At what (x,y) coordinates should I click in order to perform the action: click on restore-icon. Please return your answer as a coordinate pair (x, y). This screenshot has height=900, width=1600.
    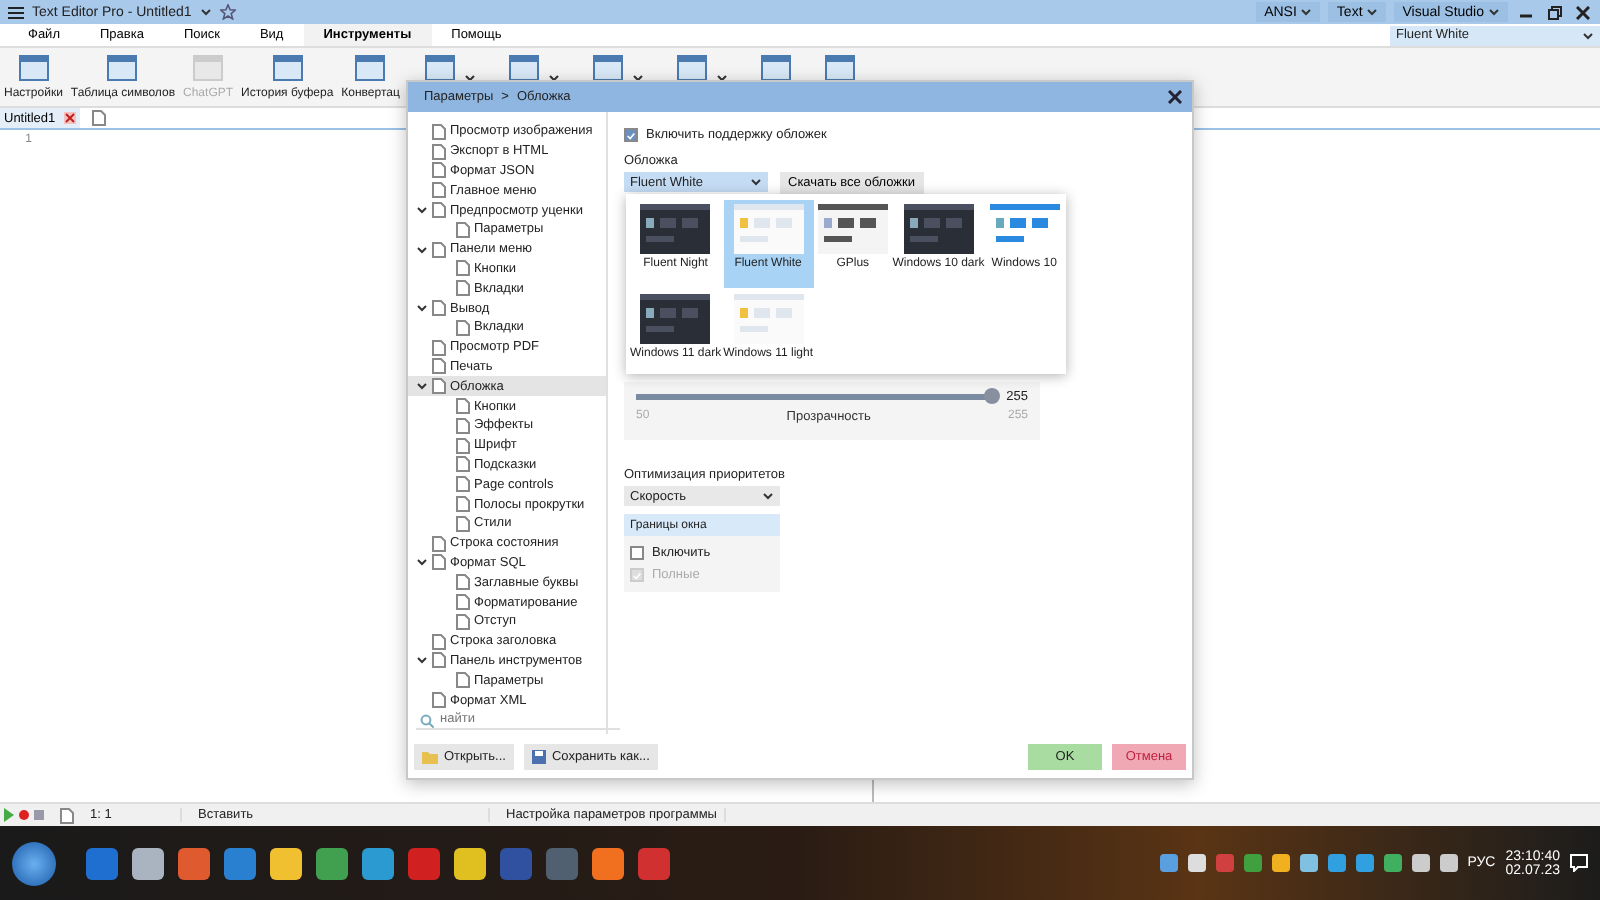
    Looking at the image, I should click on (1554, 12).